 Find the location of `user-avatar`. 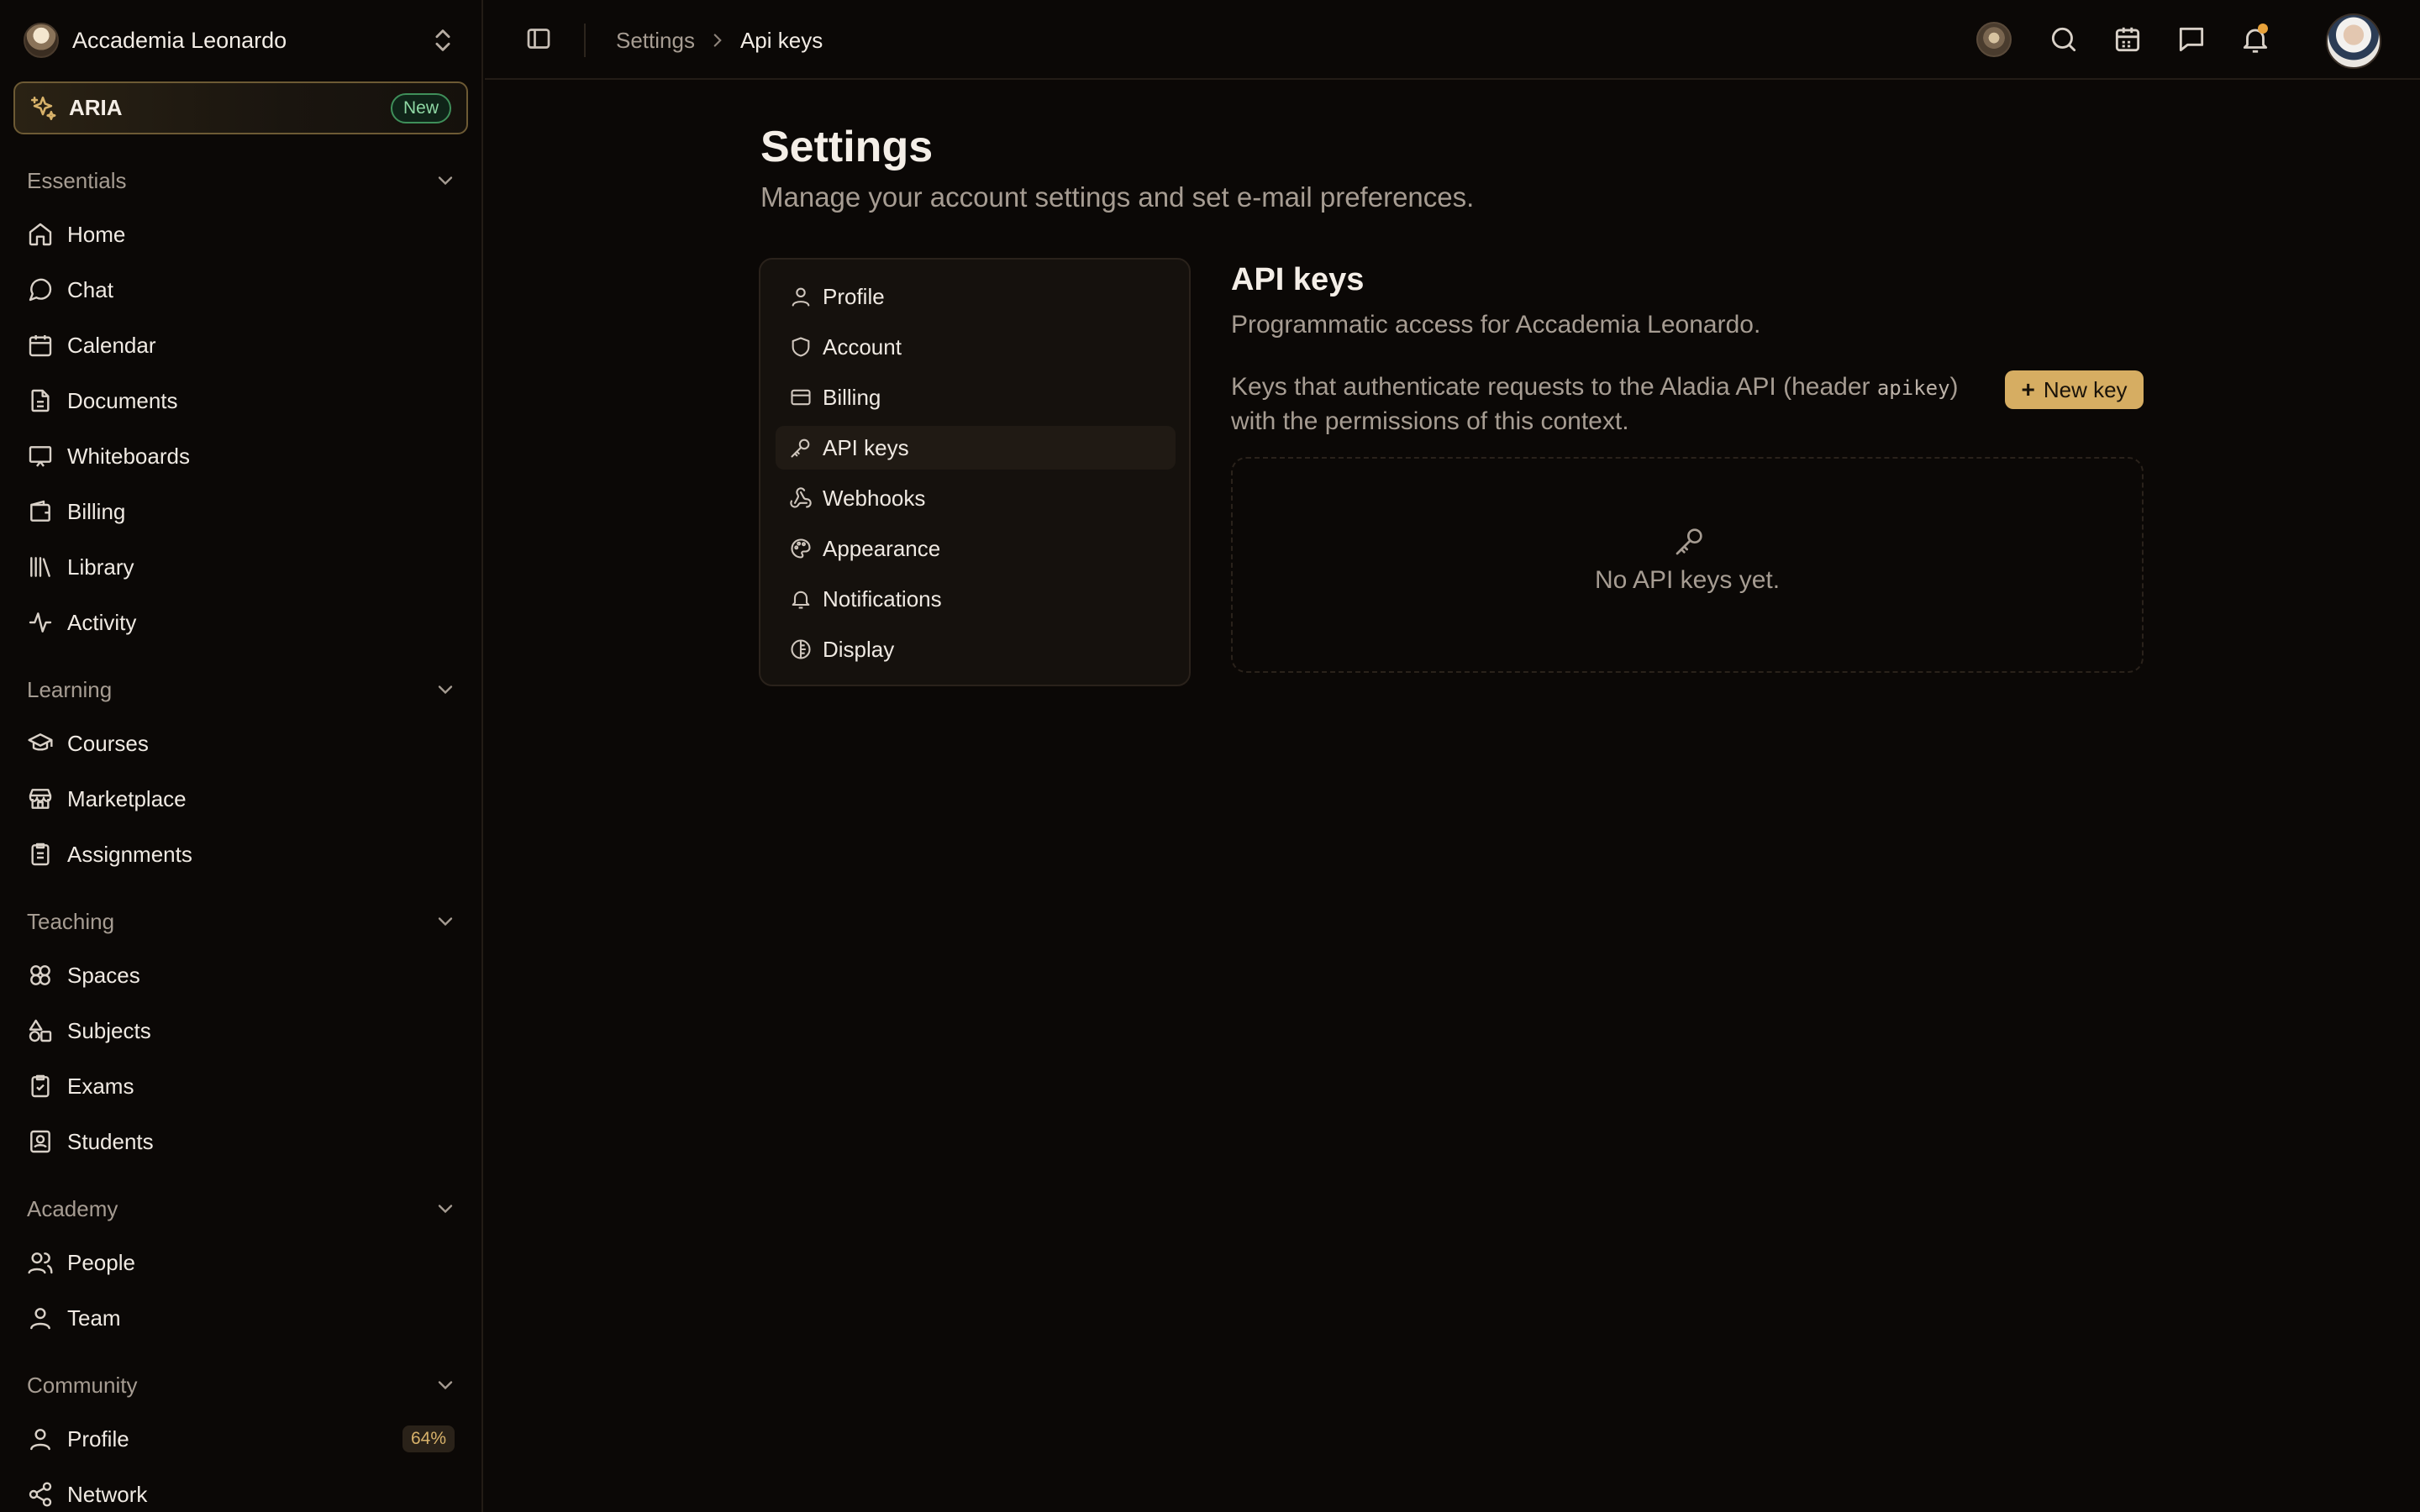

user-avatar is located at coordinates (2353, 41).